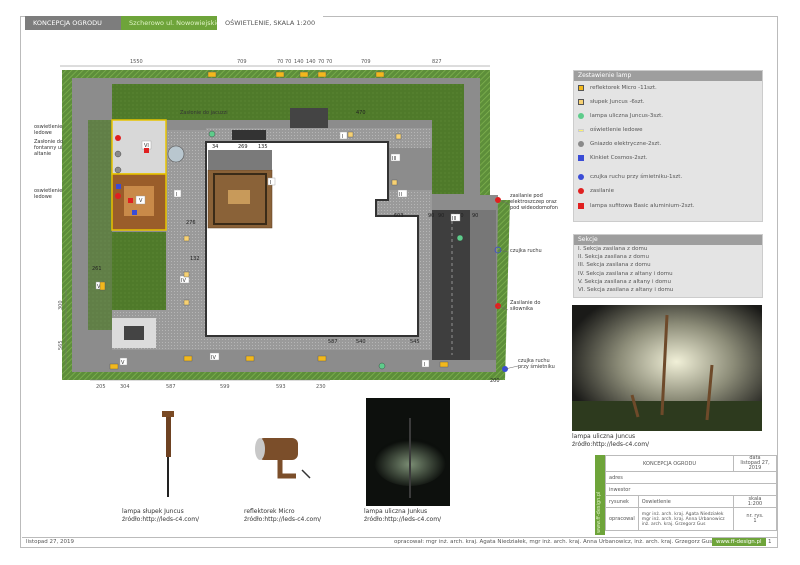 Image resolution: width=800 pixels, height=565 pixels. What do you see at coordinates (48, 194) in the screenshot?
I see `label-led-lighting-2: oswietlenie ledowe` at bounding box center [48, 194].